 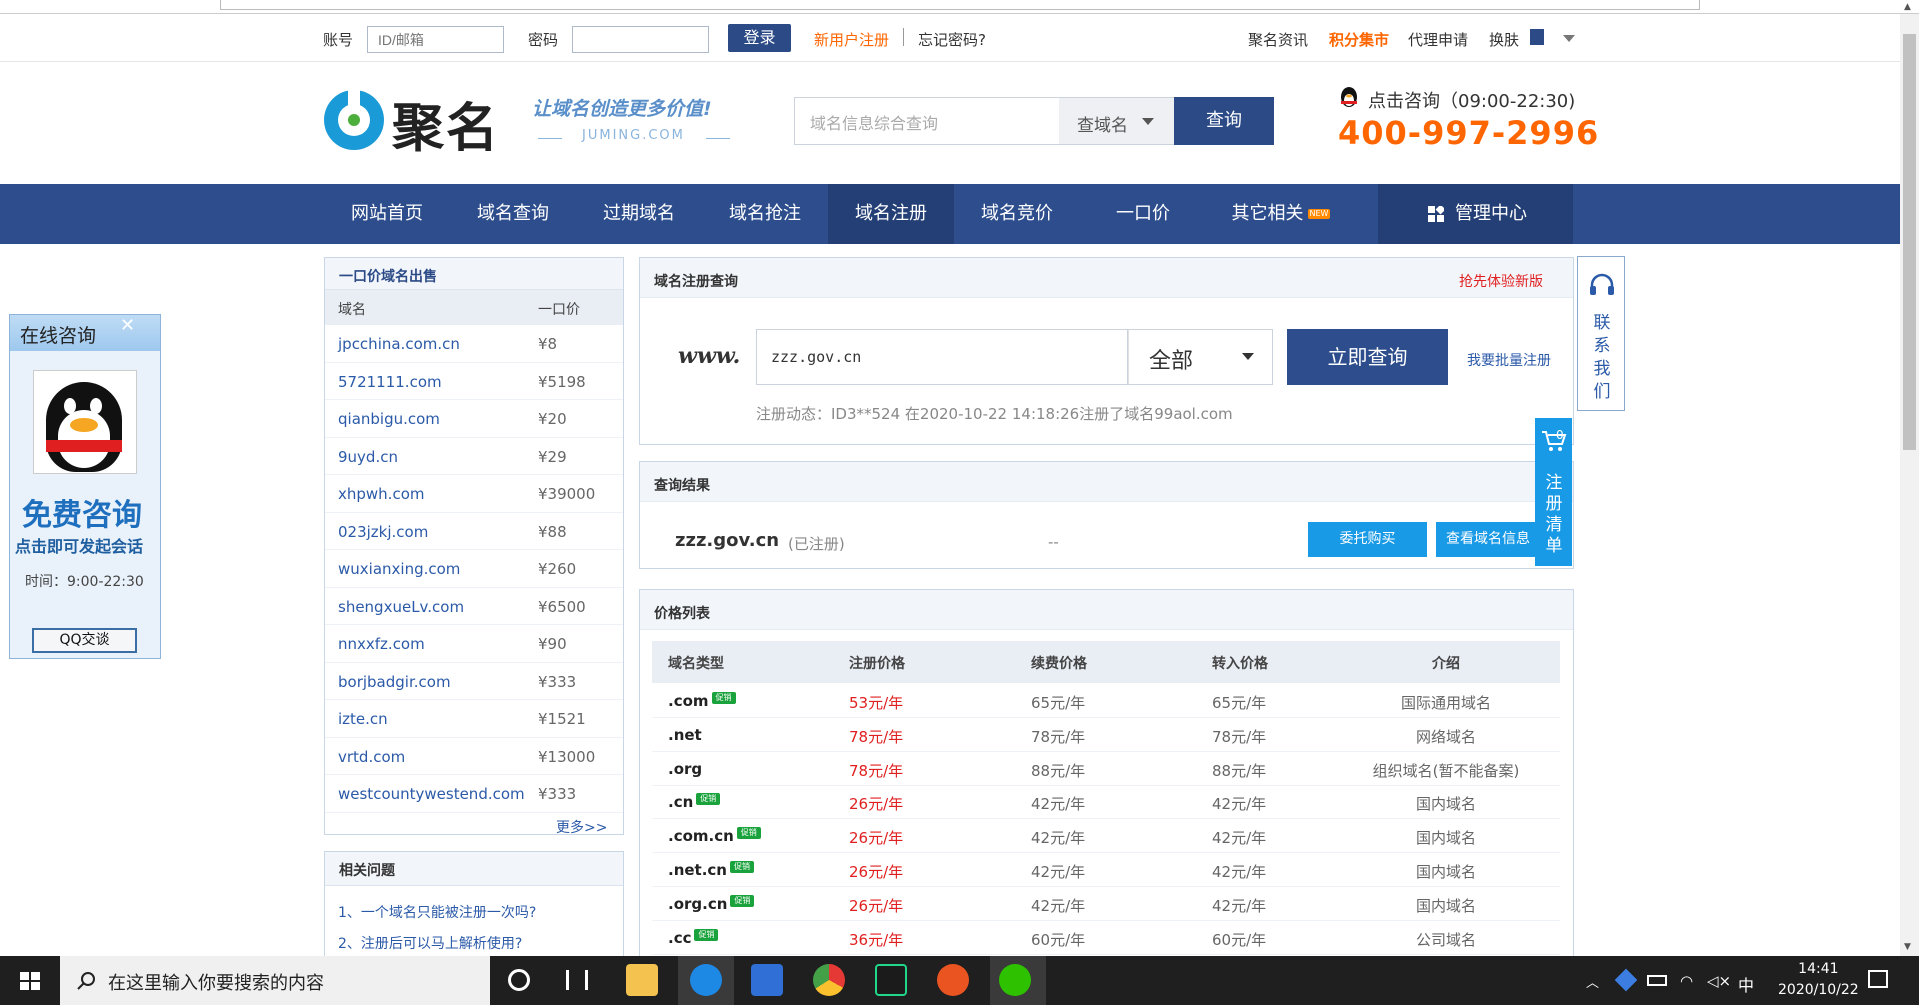 I want to click on renew-price: 42元/年, so click(x=1058, y=871).